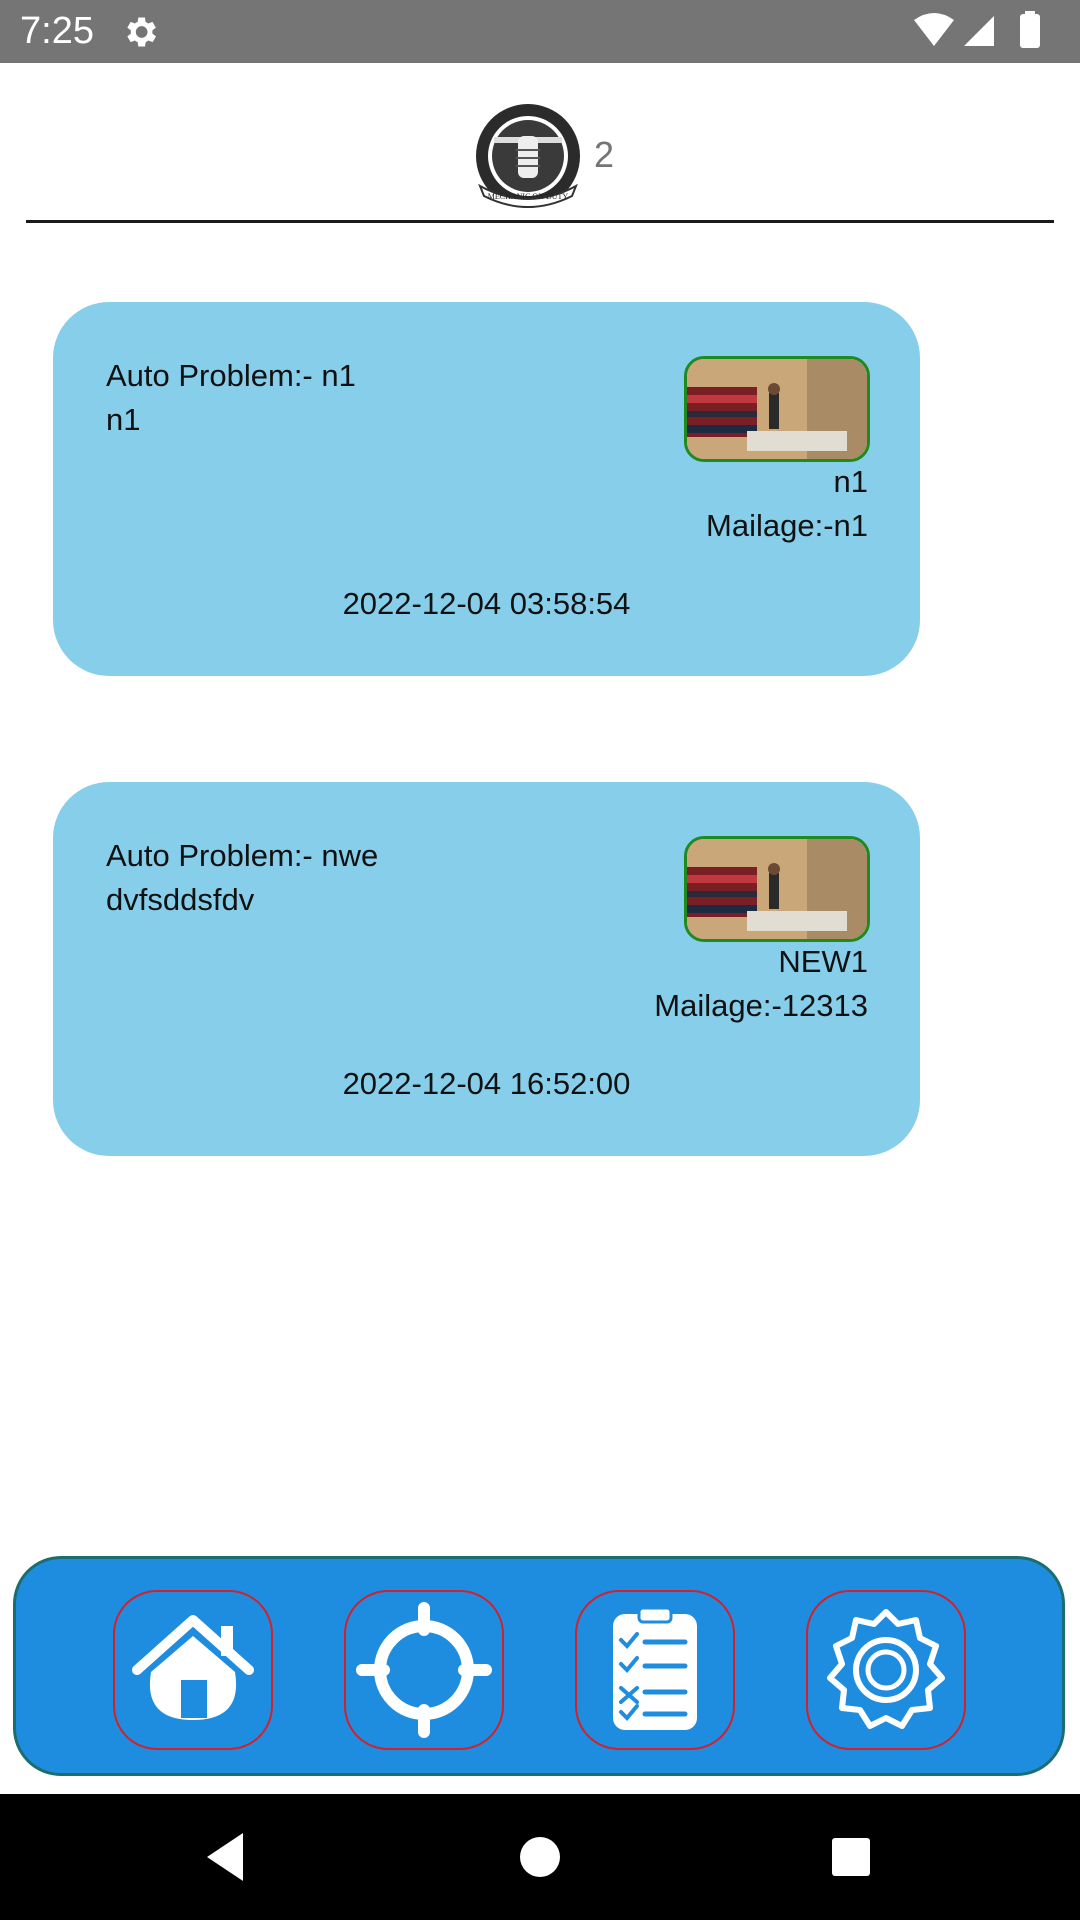 The width and height of the screenshot is (1080, 1920). I want to click on checklist-icon, so click(655, 1668).